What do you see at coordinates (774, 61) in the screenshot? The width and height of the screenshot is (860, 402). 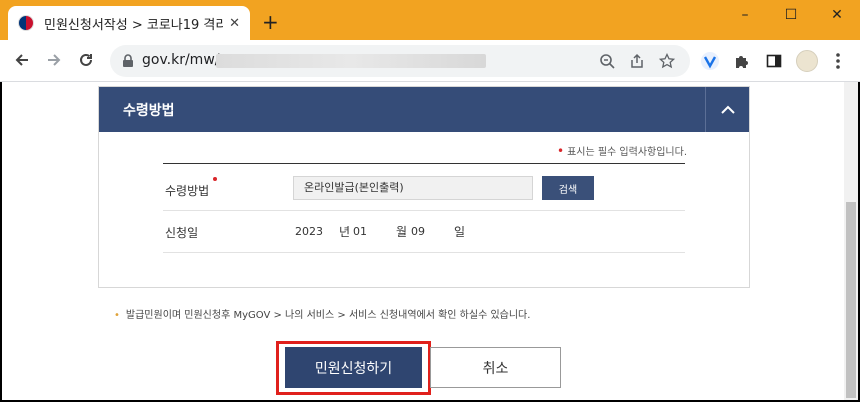 I see `side-panel-icon` at bounding box center [774, 61].